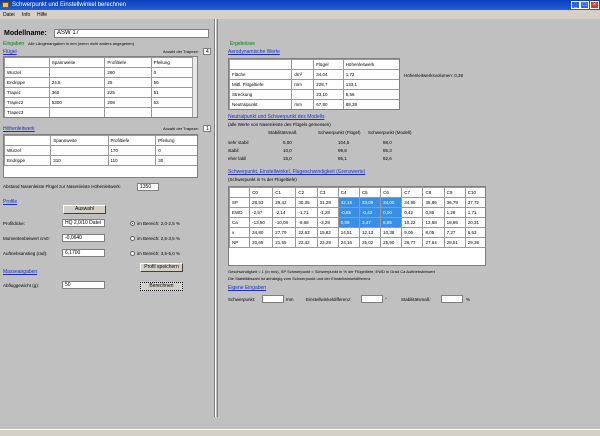  Describe the element at coordinates (27, 92) in the screenshot. I see `fluegel-cell: Trapez` at that location.